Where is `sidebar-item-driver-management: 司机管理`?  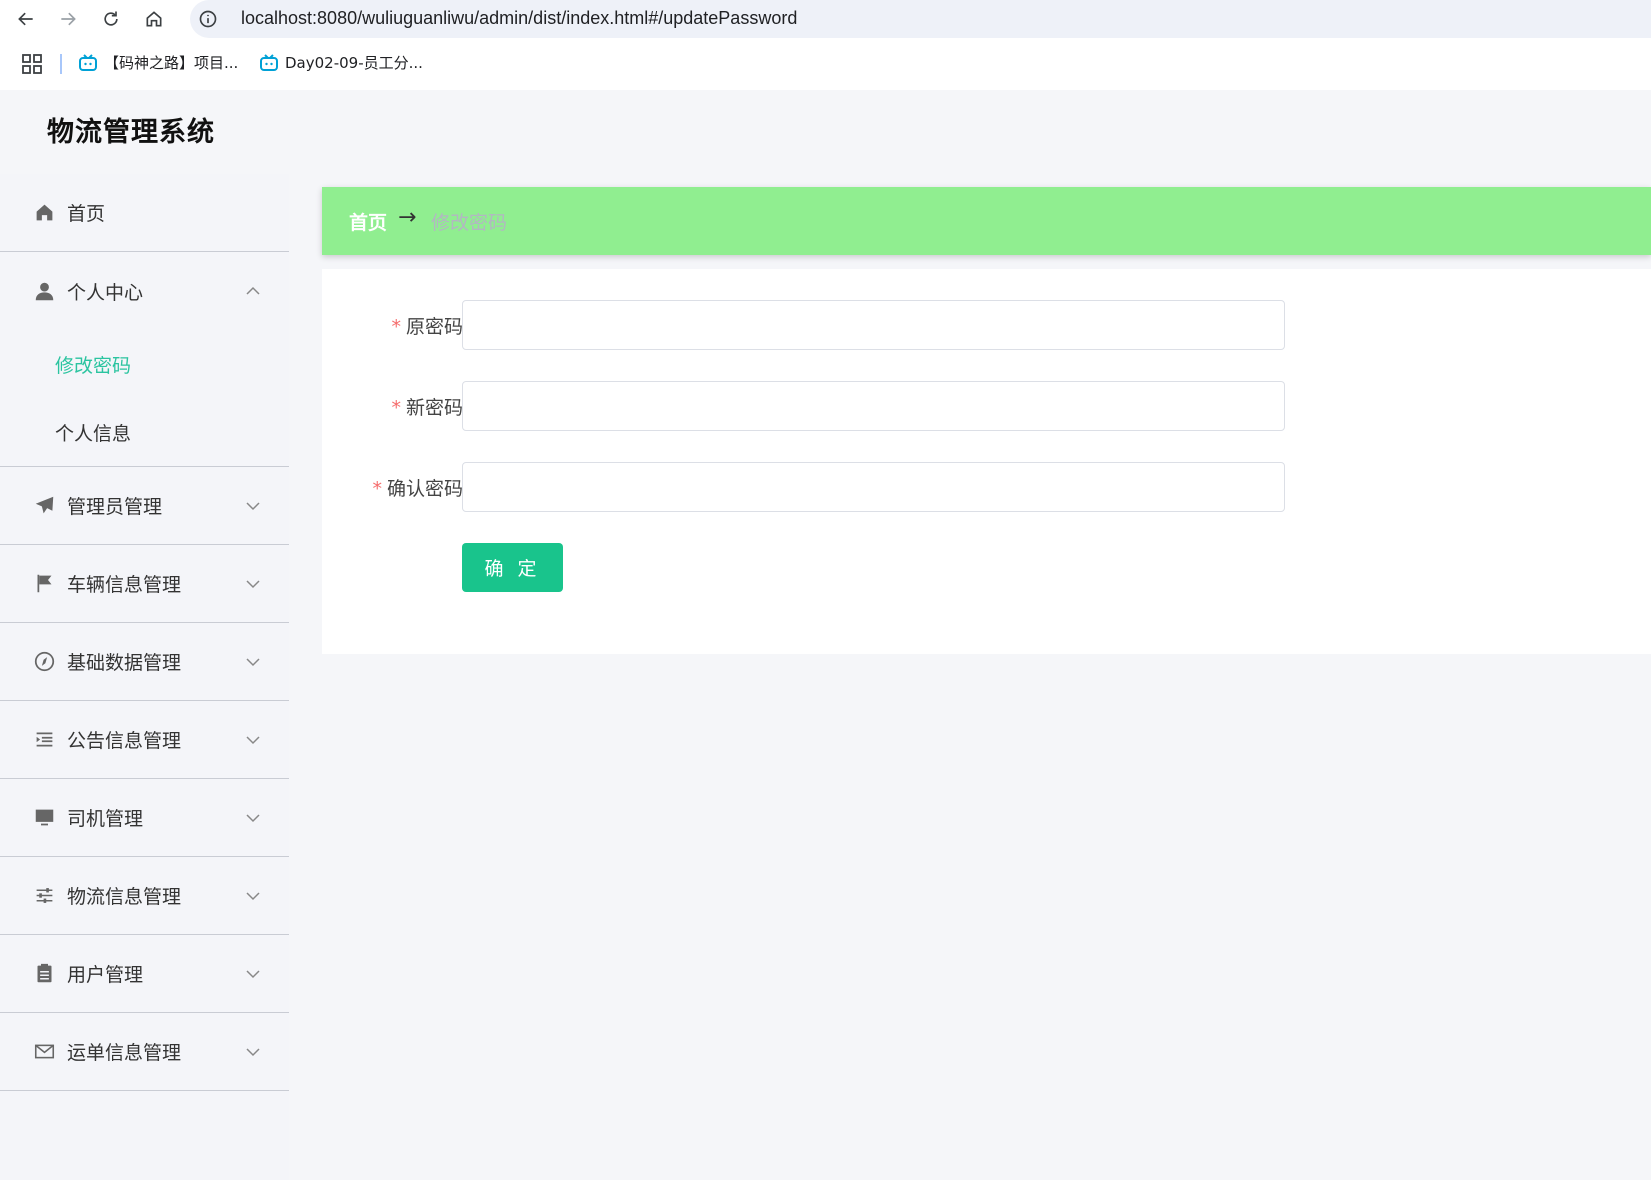
sidebar-item-driver-management: 司机管理 is located at coordinates (144, 818).